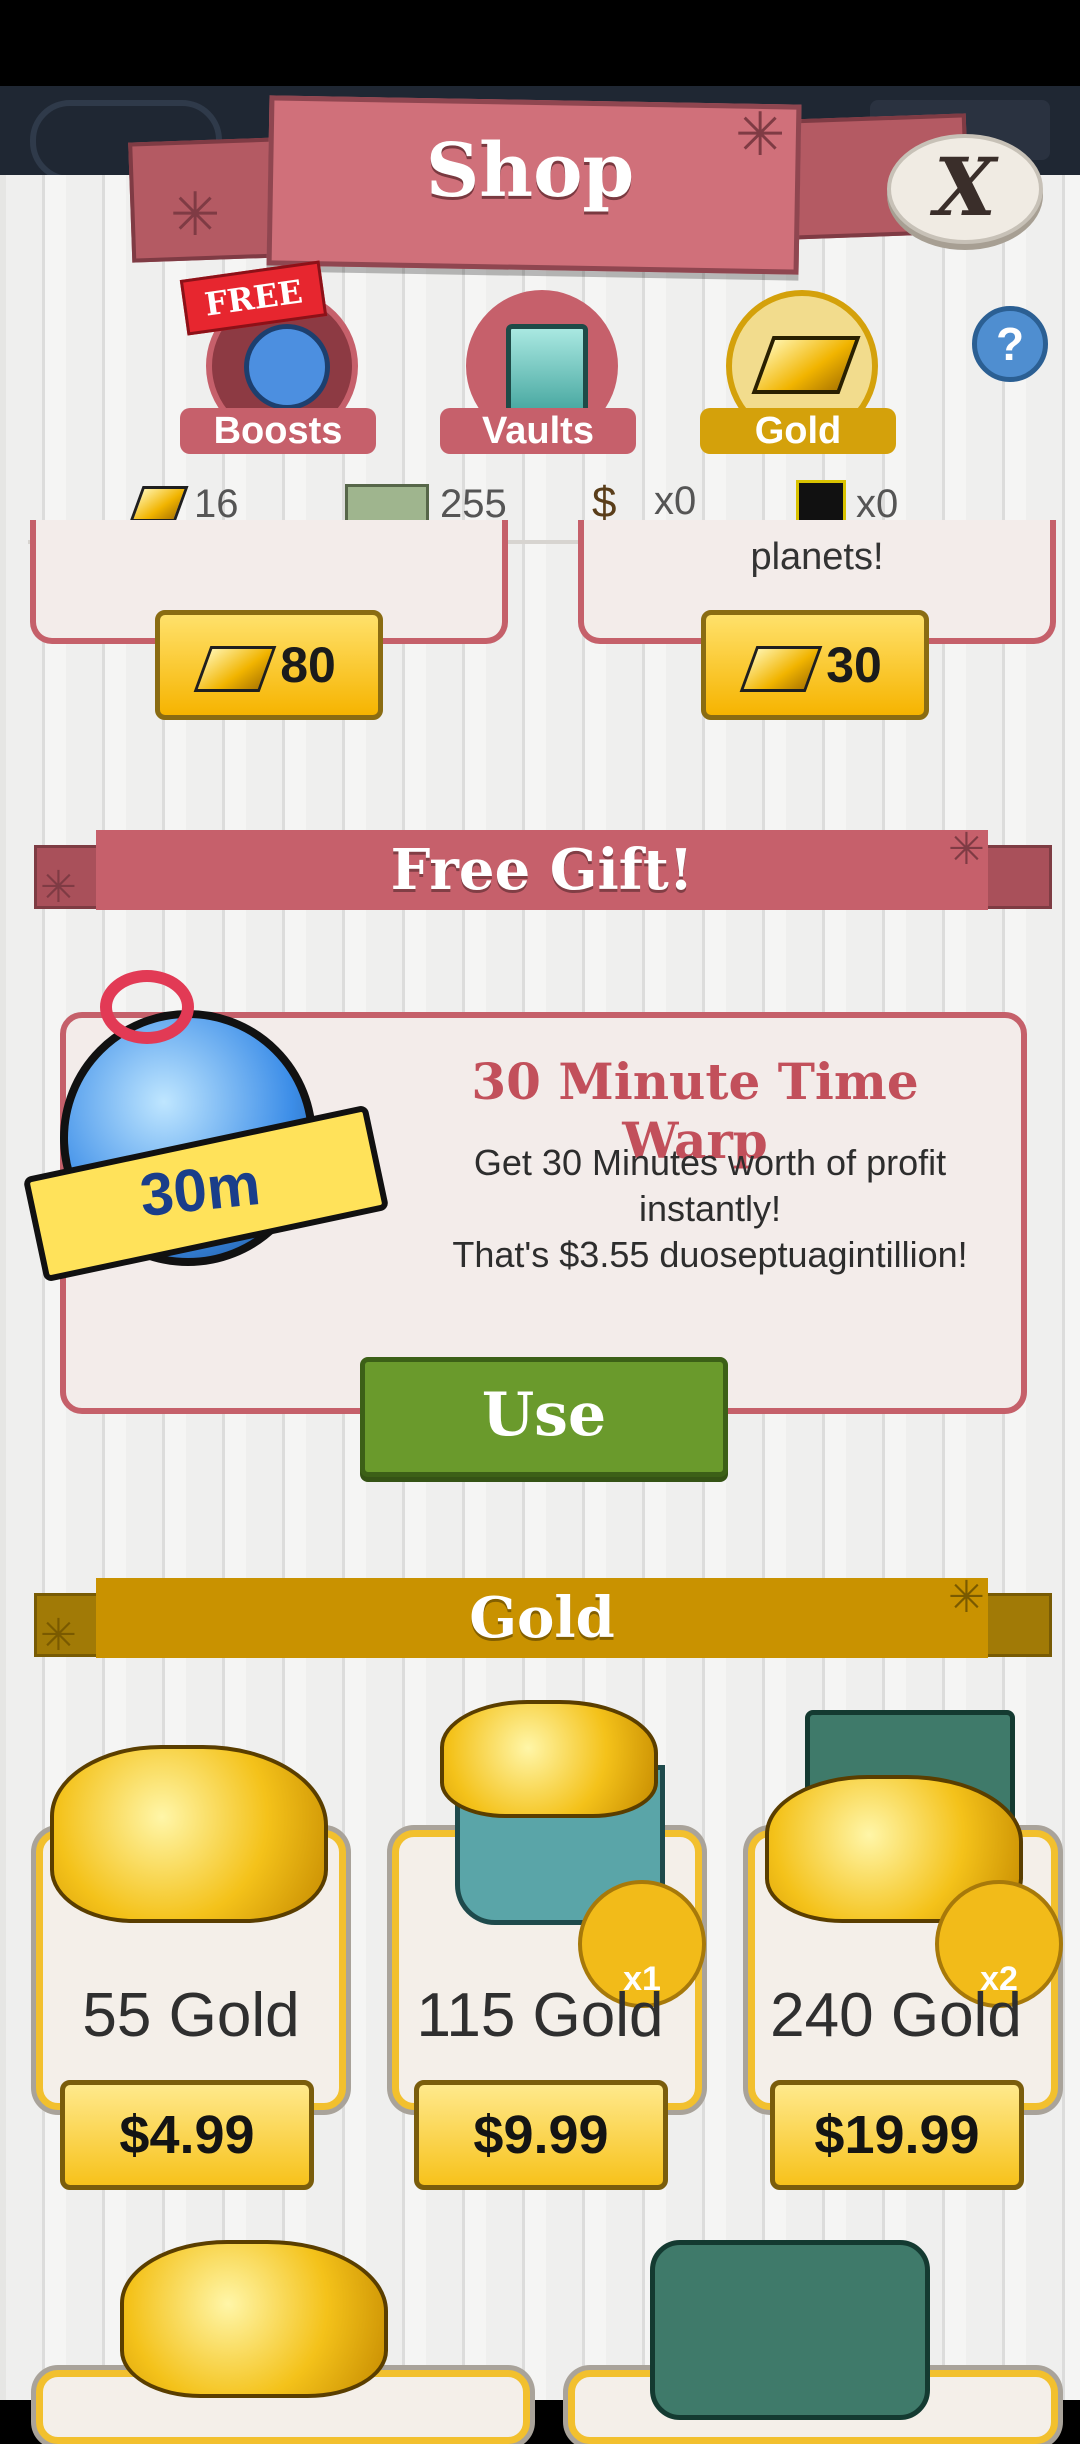  I want to click on use-button: Use, so click(544, 1417).